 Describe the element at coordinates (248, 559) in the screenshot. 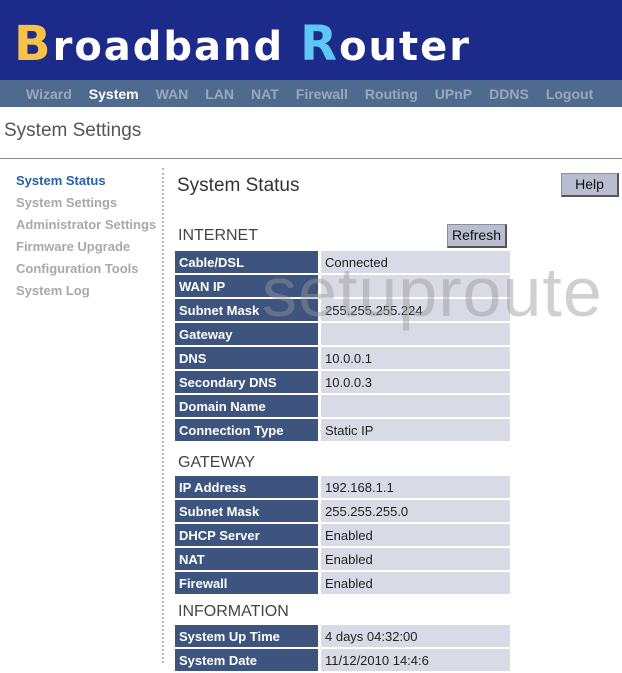

I see `row-label: NAT` at that location.